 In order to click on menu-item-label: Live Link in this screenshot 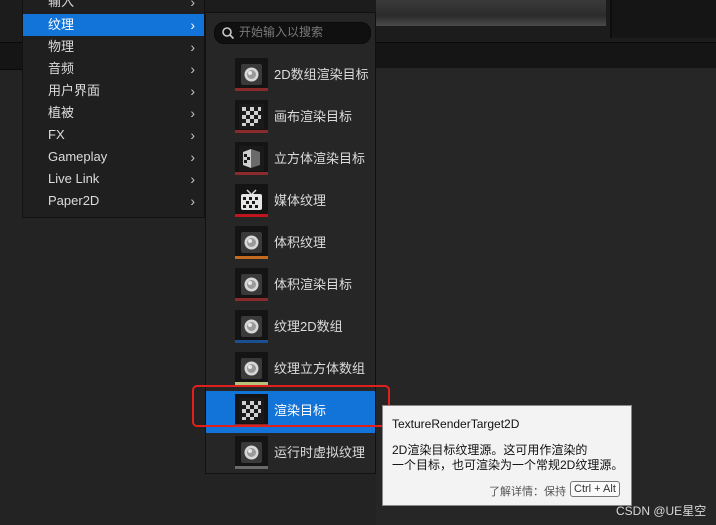, I will do `click(74, 178)`.